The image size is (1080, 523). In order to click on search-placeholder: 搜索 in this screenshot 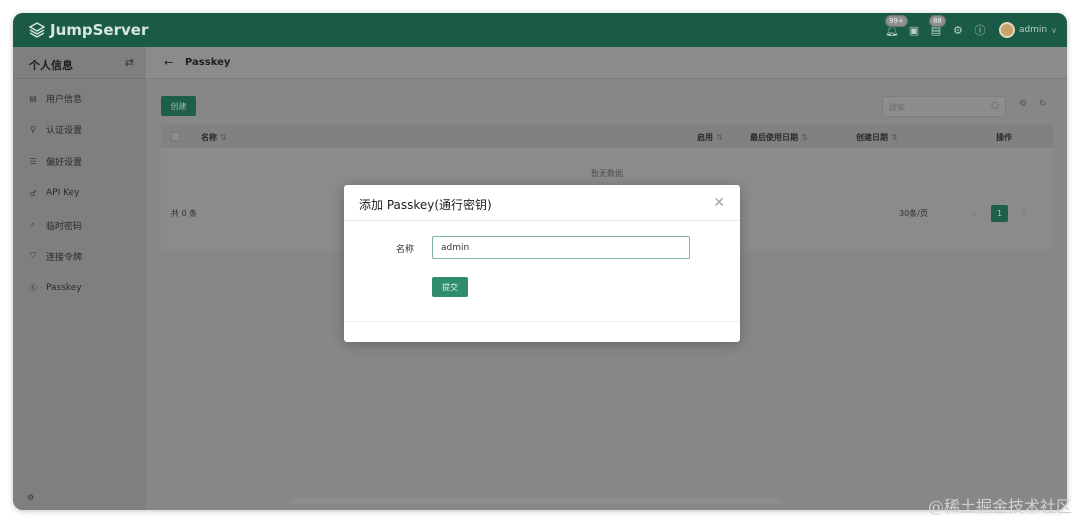, I will do `click(897, 107)`.